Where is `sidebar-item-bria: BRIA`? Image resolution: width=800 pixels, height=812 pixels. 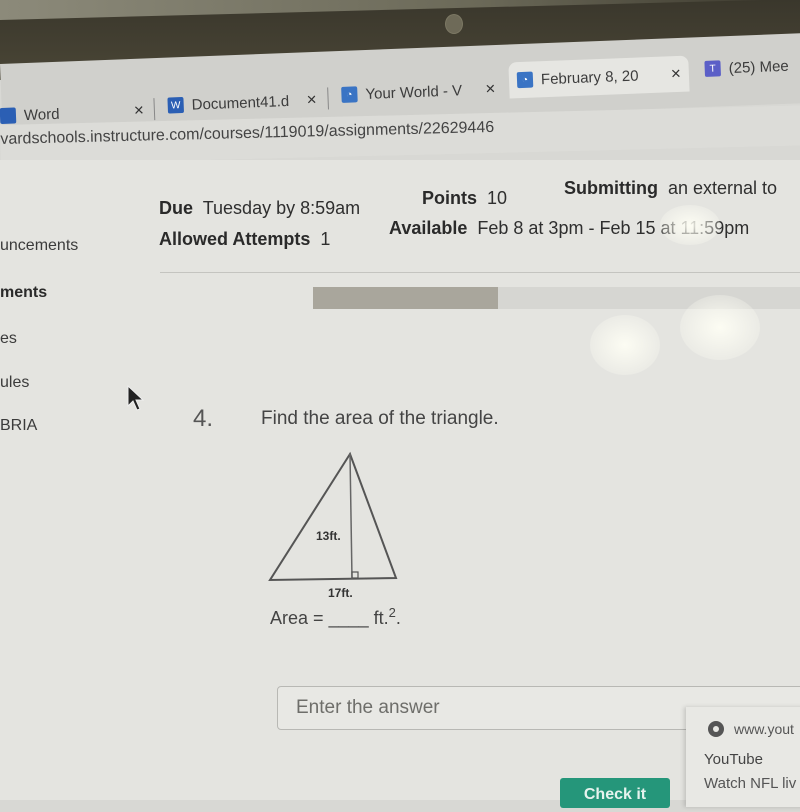 sidebar-item-bria: BRIA is located at coordinates (18, 426).